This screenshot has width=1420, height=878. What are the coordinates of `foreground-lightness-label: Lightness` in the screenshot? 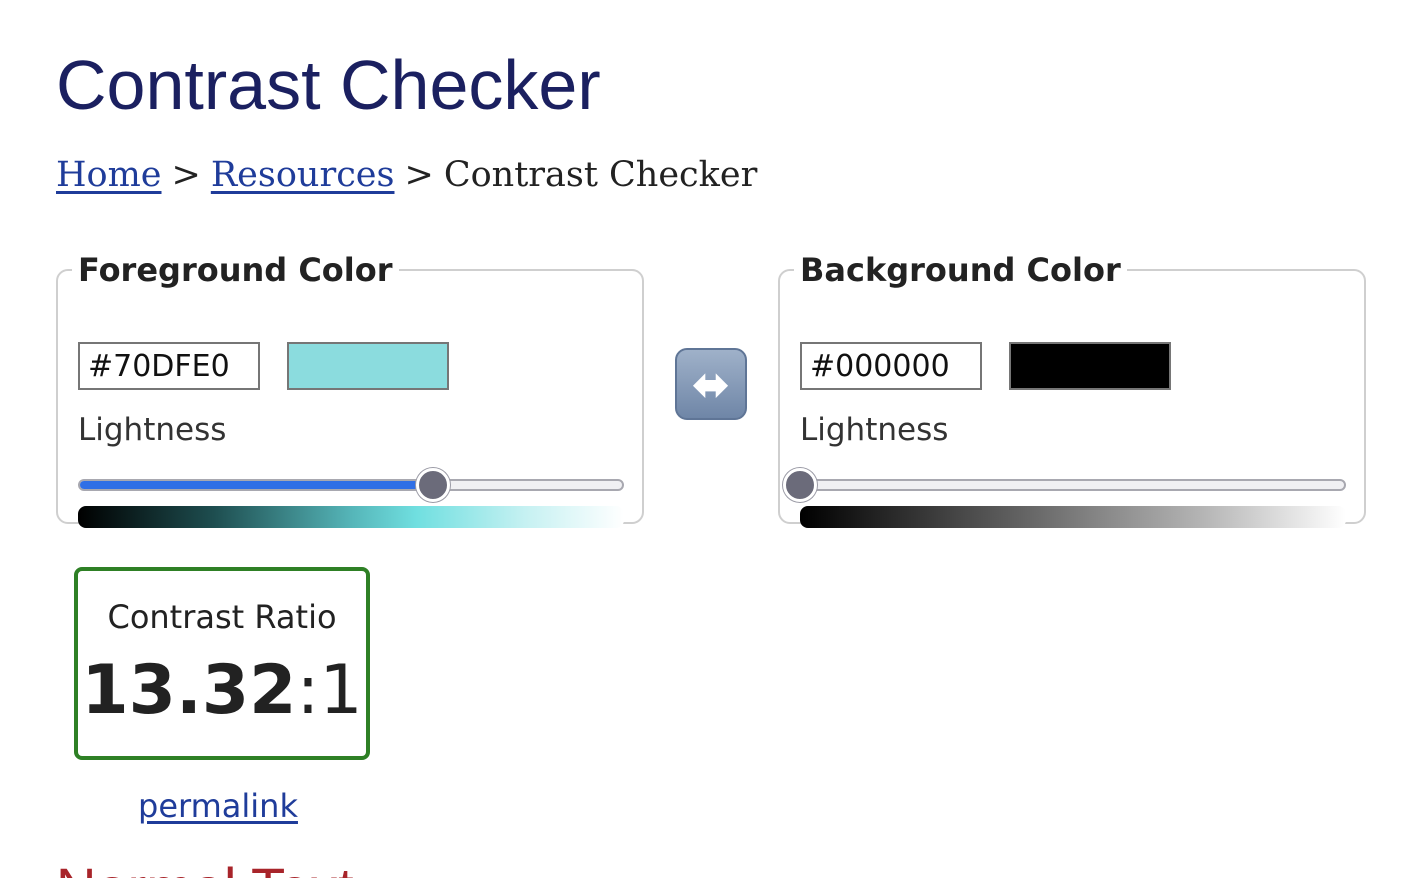 It's located at (152, 430).